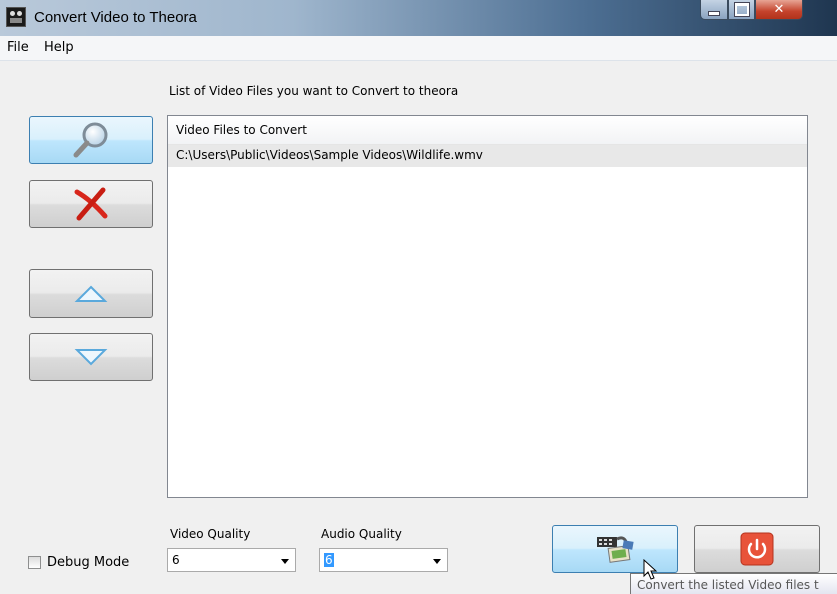  I want to click on window-title: Convert Video to Theora, so click(115, 17).